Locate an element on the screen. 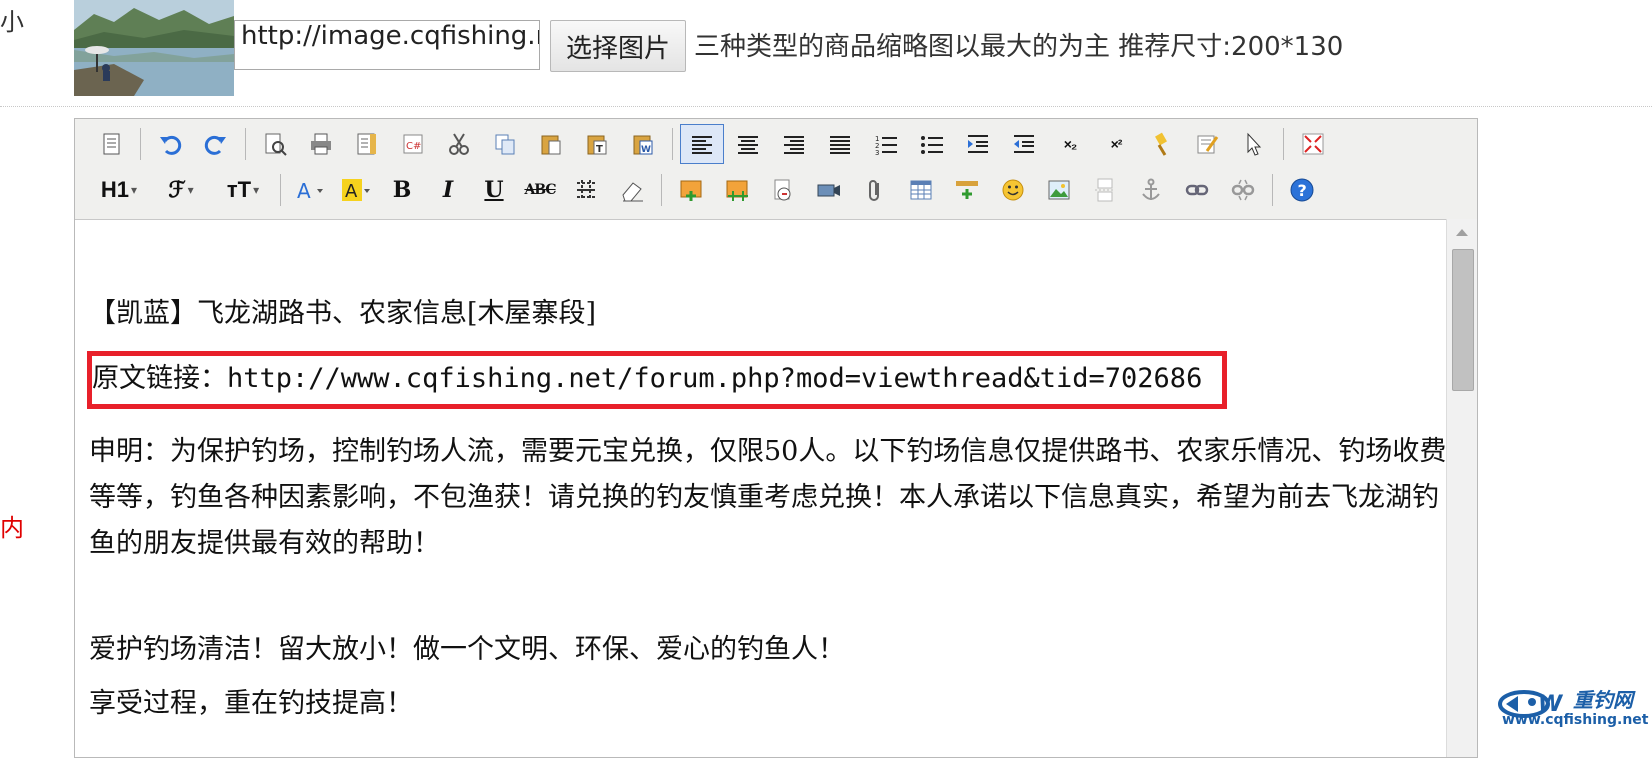  field-label-content: 内 is located at coordinates (12, 528).